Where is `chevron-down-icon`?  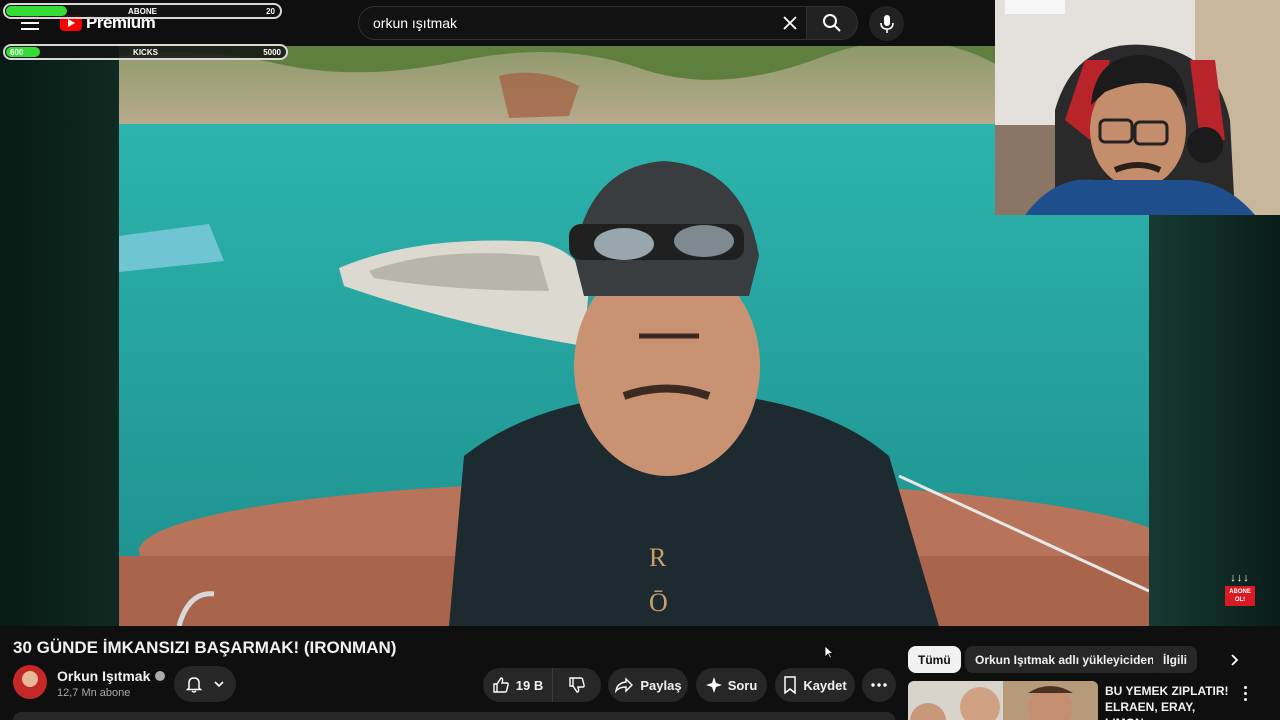
chevron-down-icon is located at coordinates (219, 684).